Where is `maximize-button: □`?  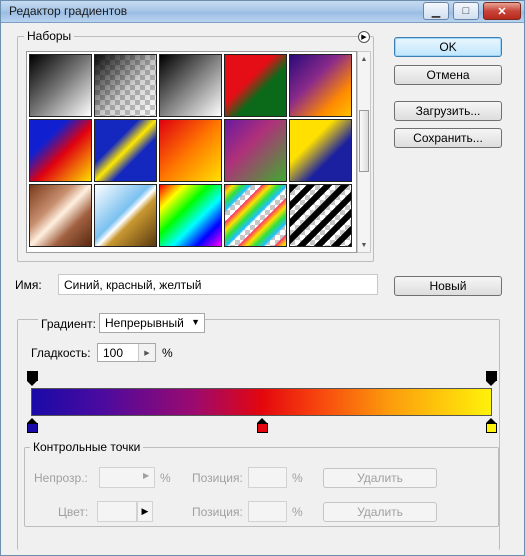
maximize-button: □ is located at coordinates (466, 11).